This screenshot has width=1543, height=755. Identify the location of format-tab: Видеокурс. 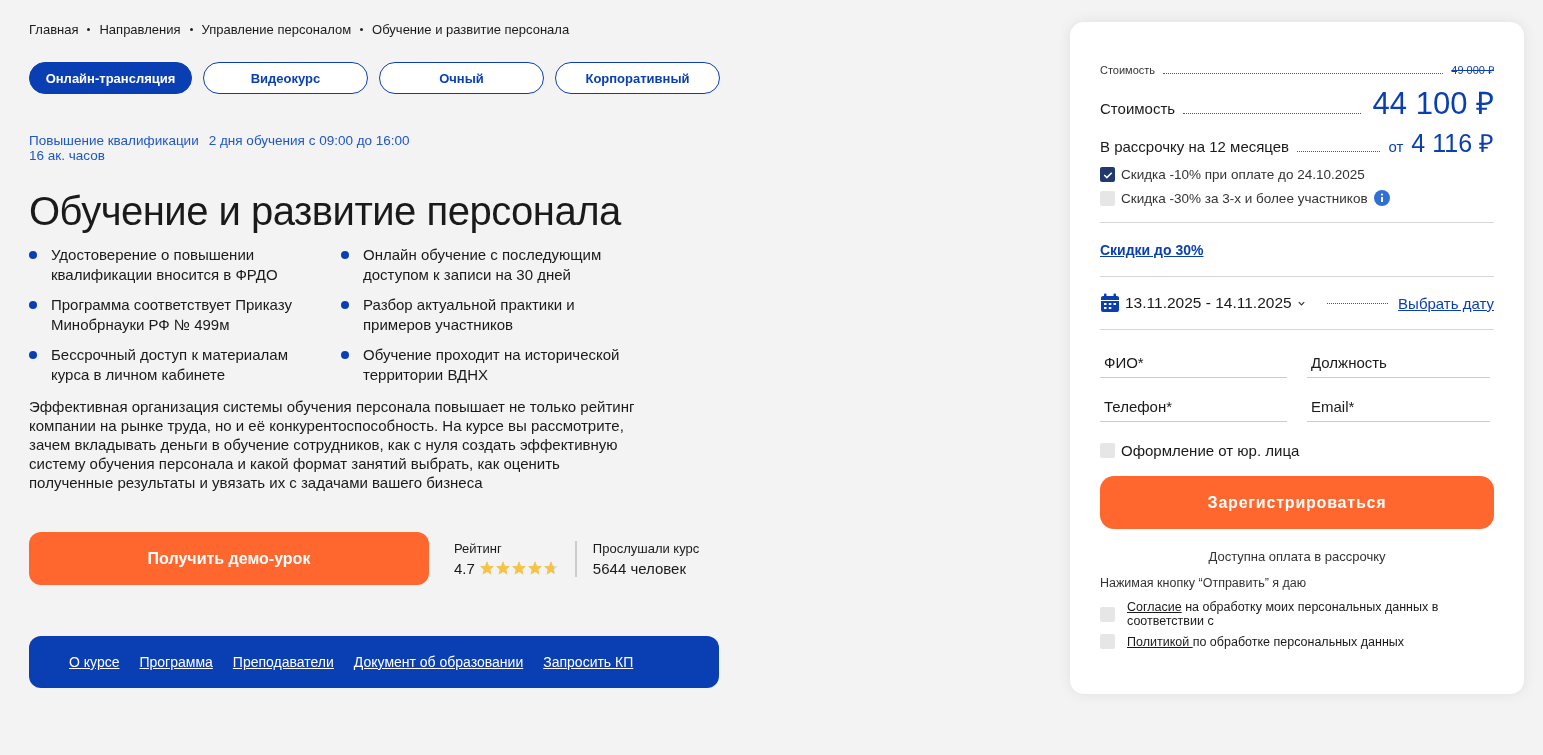
(285, 78).